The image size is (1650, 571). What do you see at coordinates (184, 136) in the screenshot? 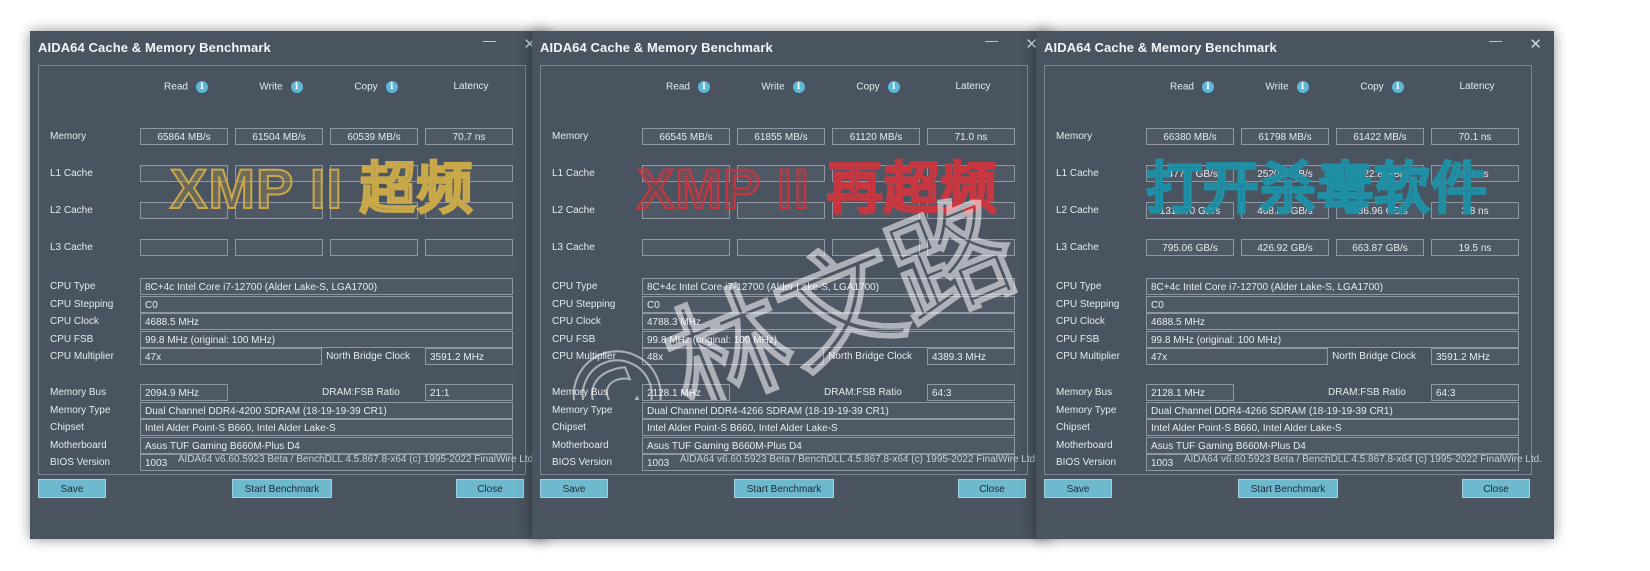
I see `result-read: 65864 MB/s` at bounding box center [184, 136].